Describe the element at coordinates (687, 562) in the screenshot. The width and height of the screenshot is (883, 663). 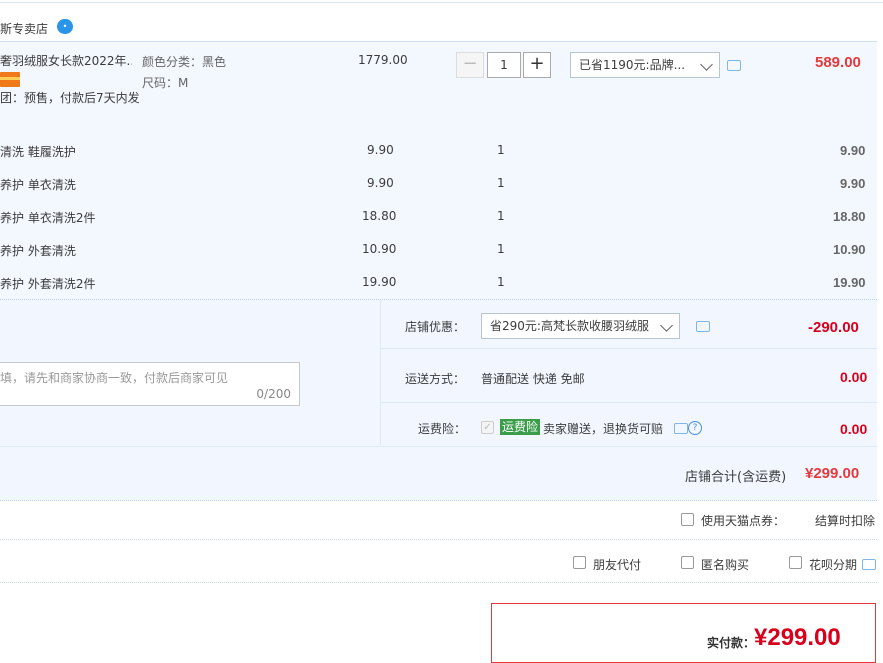
I see `anonymous-checkbox` at that location.